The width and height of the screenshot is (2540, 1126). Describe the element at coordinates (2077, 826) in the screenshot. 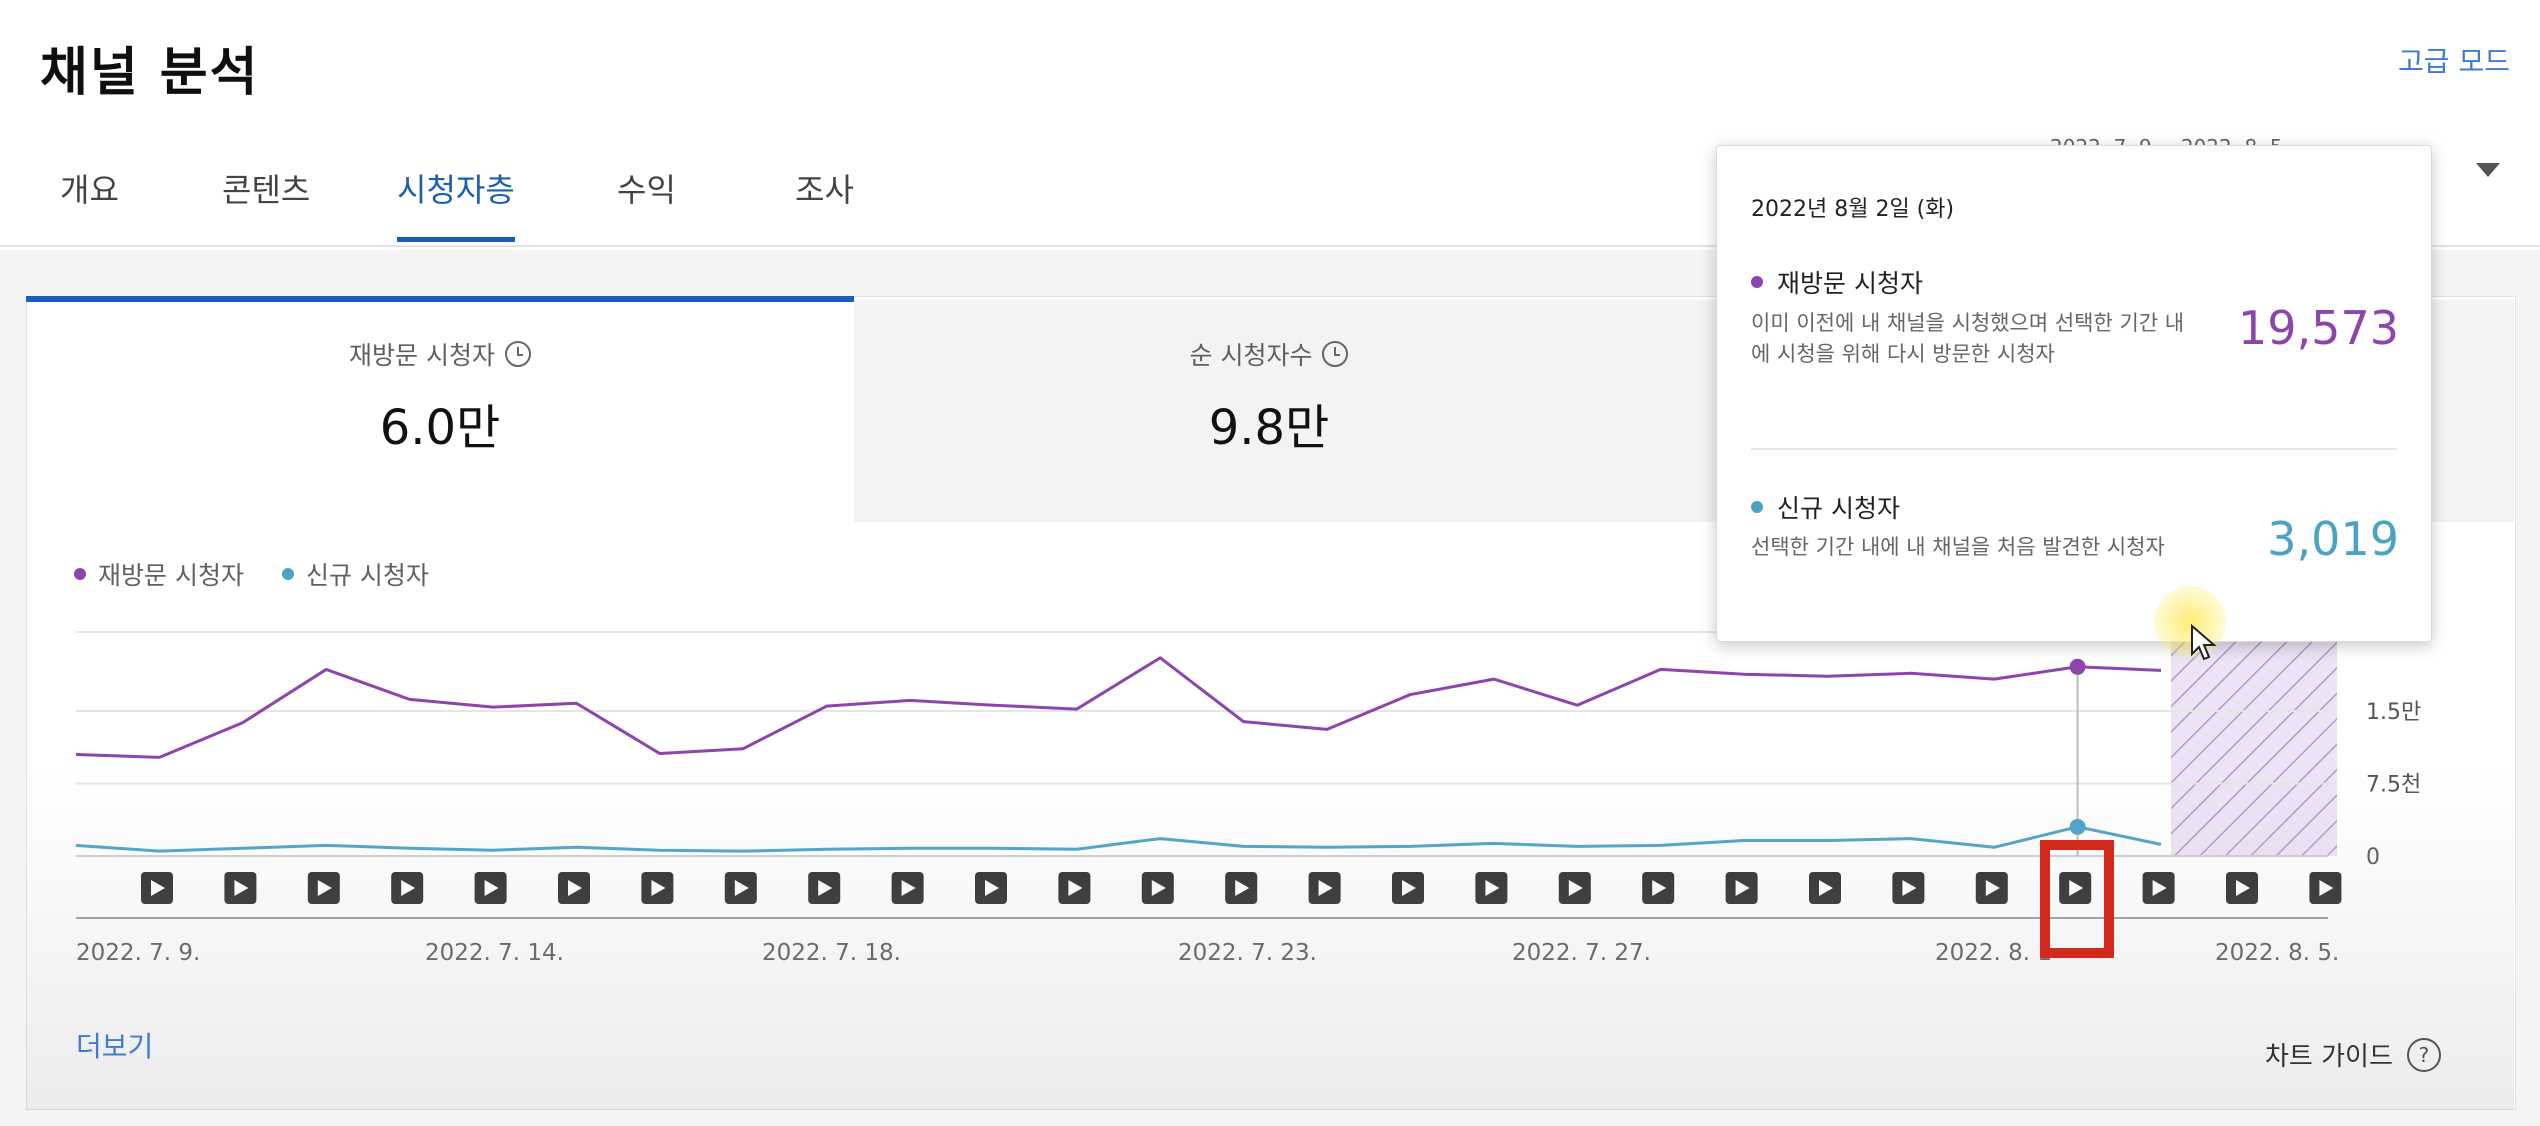

I see `data-point-new` at that location.